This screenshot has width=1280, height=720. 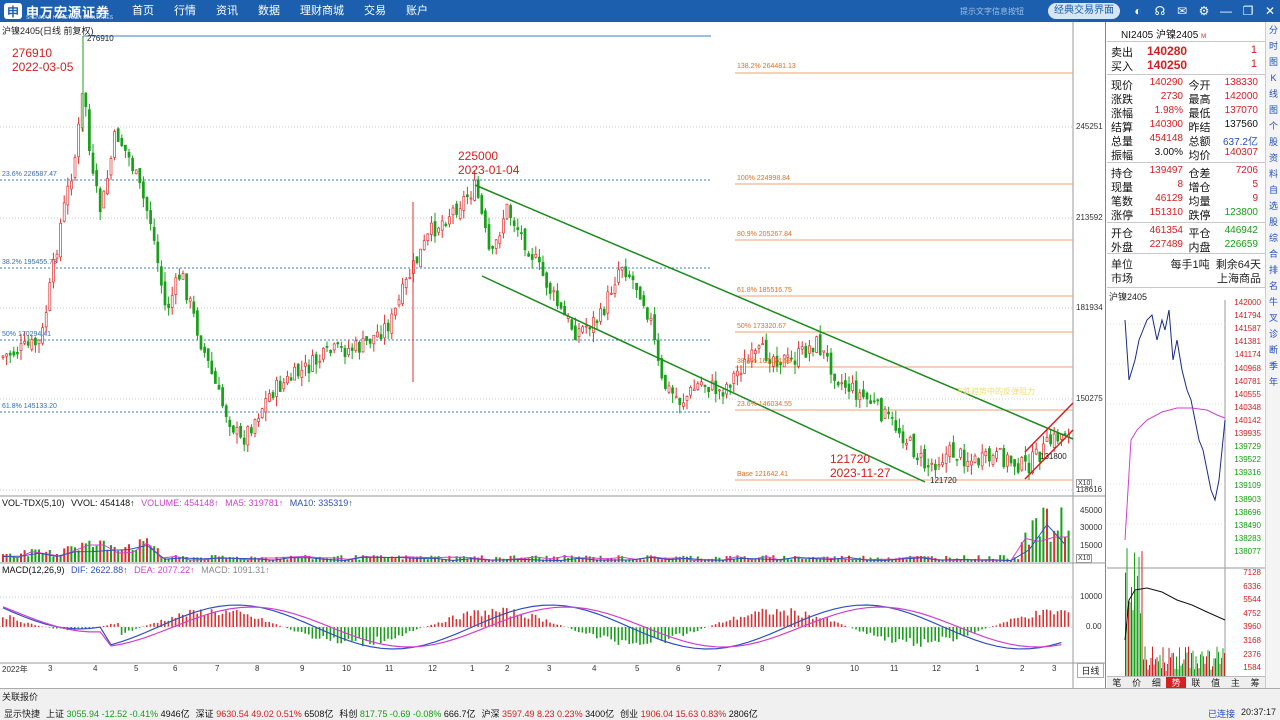 I want to click on side-toolbar-item: 自, so click(x=1273, y=190).